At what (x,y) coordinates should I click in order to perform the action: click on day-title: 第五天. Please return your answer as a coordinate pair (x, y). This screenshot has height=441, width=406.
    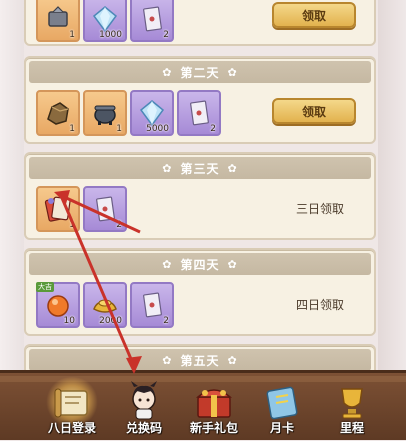
    Looking at the image, I should click on (200, 360).